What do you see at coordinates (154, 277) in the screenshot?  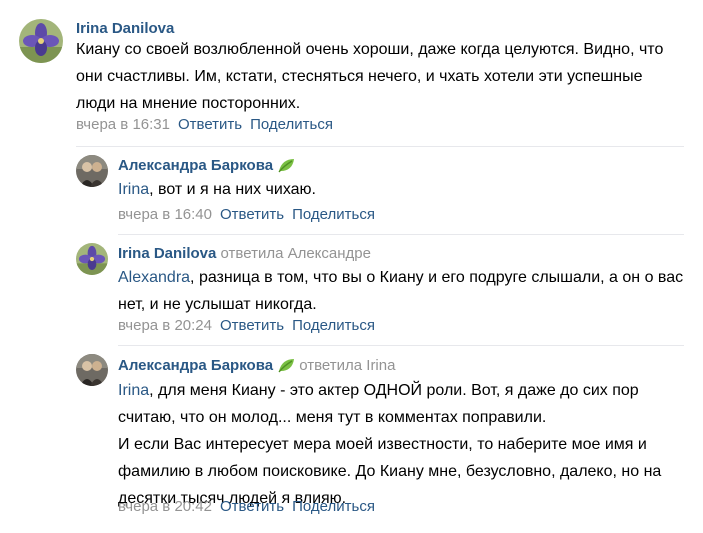 I see `mention-link: Alexandra` at bounding box center [154, 277].